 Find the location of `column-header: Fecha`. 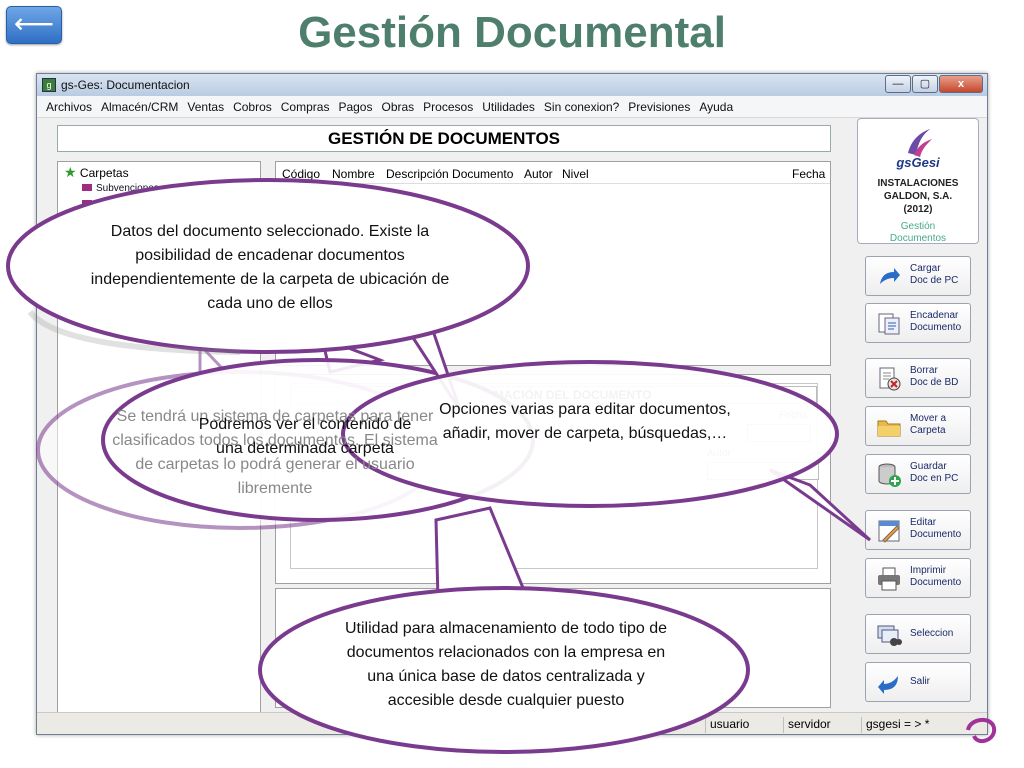

column-header: Fecha is located at coordinates (808, 174).